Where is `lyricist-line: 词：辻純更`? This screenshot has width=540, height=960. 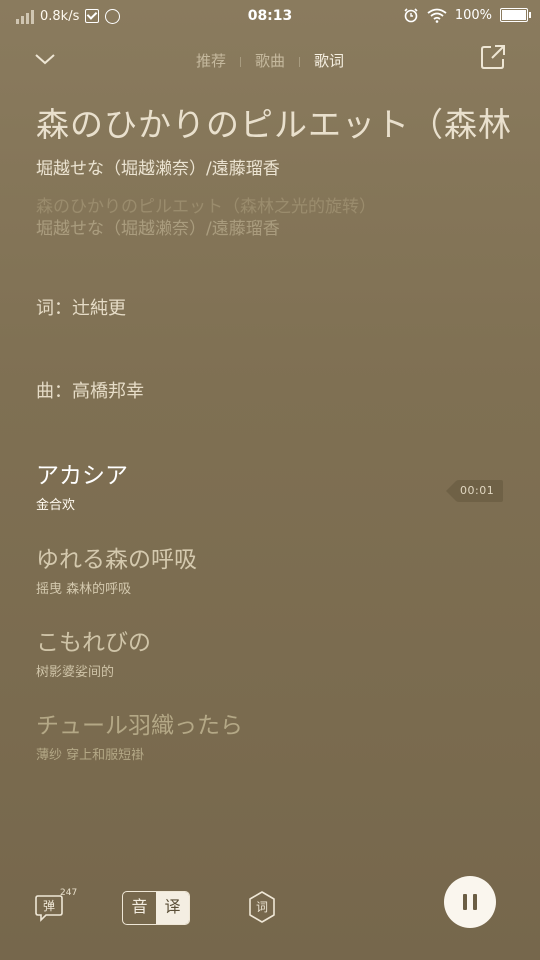
lyricist-line: 词：辻純更 is located at coordinates (81, 308).